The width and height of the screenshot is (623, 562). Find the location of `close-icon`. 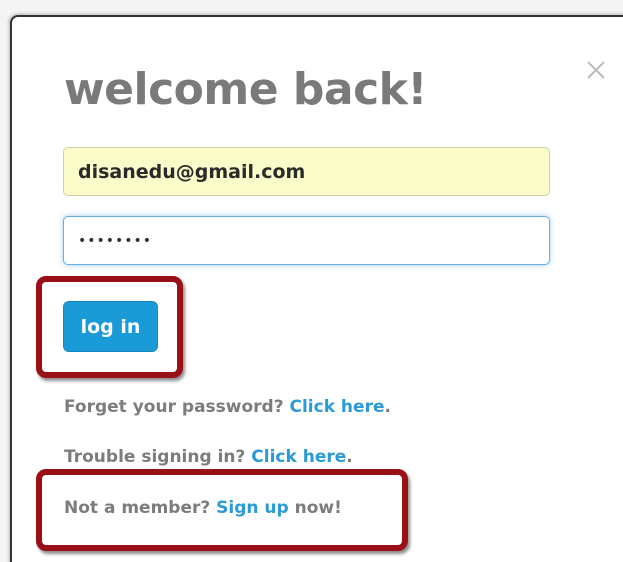

close-icon is located at coordinates (596, 70).